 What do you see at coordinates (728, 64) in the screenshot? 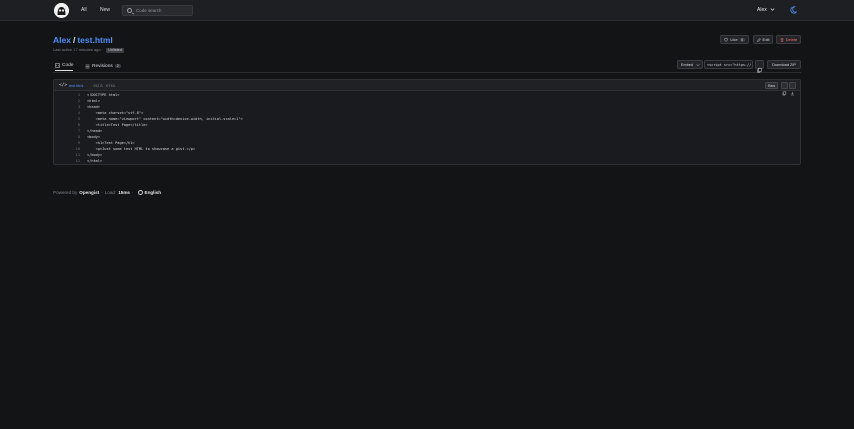
I see `embed-snippet-input: <script src="https://` at bounding box center [728, 64].